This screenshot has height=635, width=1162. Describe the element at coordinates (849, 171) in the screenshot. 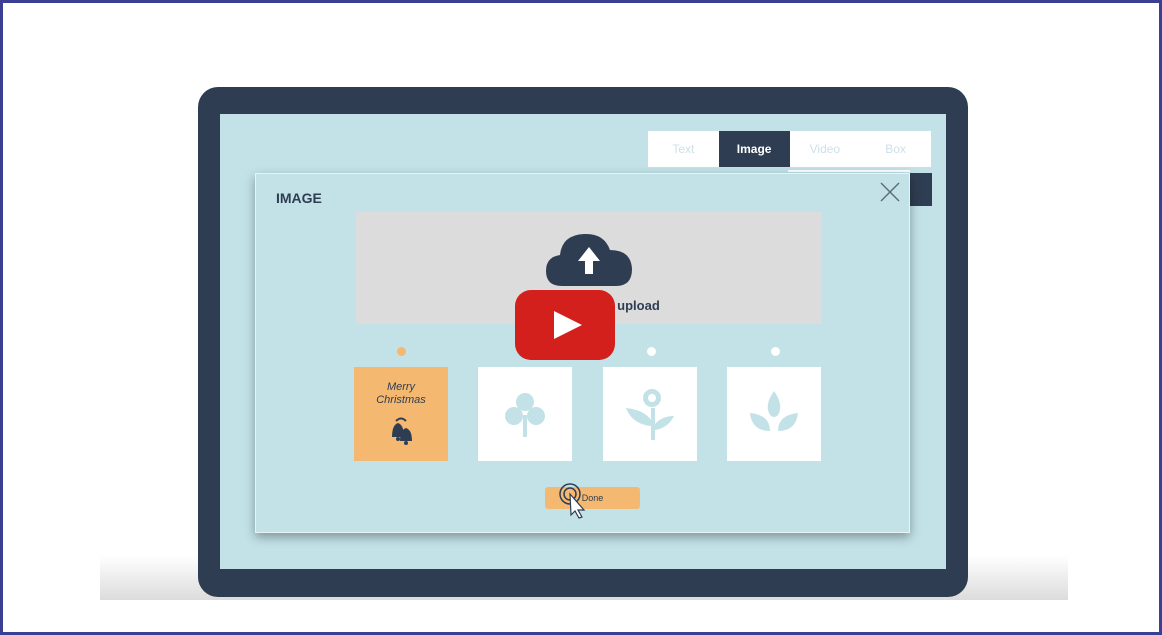

I see `tab-underline` at that location.